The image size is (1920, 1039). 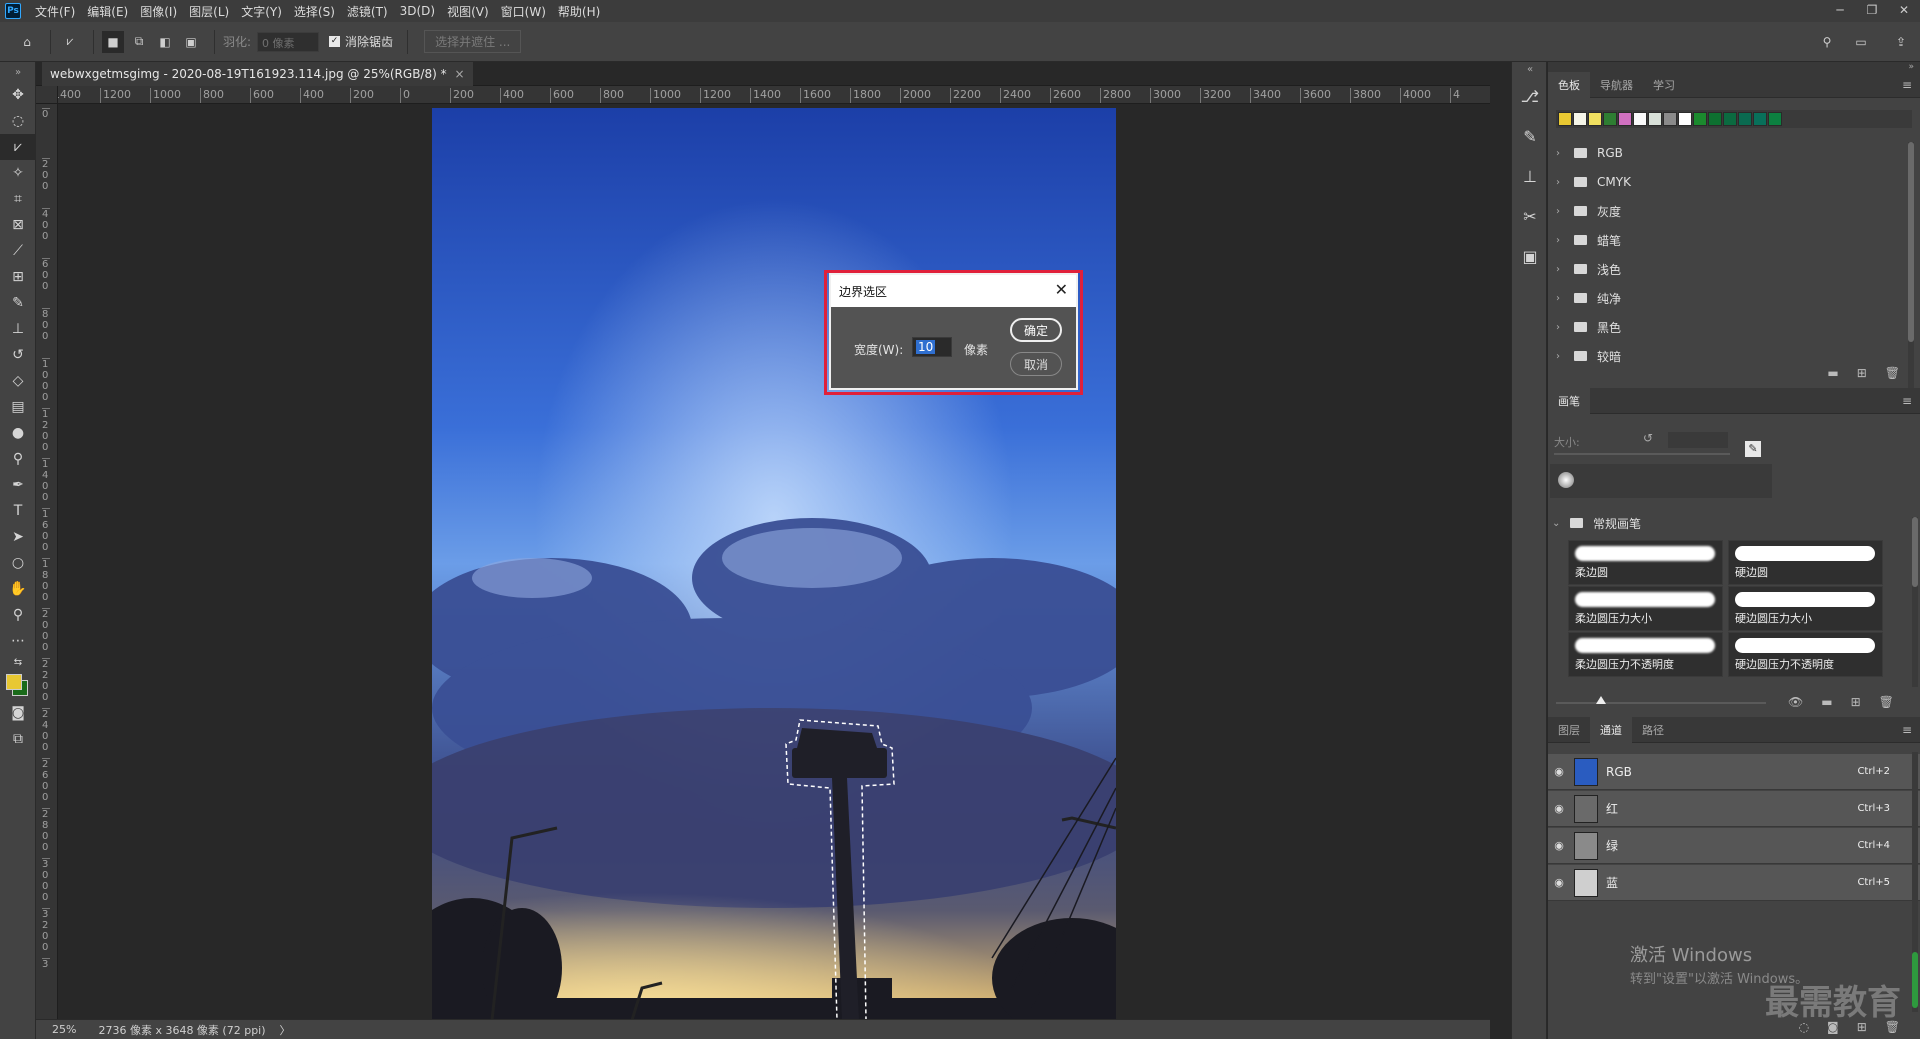 I want to click on tab-brushes: 画笔, so click(x=1569, y=400).